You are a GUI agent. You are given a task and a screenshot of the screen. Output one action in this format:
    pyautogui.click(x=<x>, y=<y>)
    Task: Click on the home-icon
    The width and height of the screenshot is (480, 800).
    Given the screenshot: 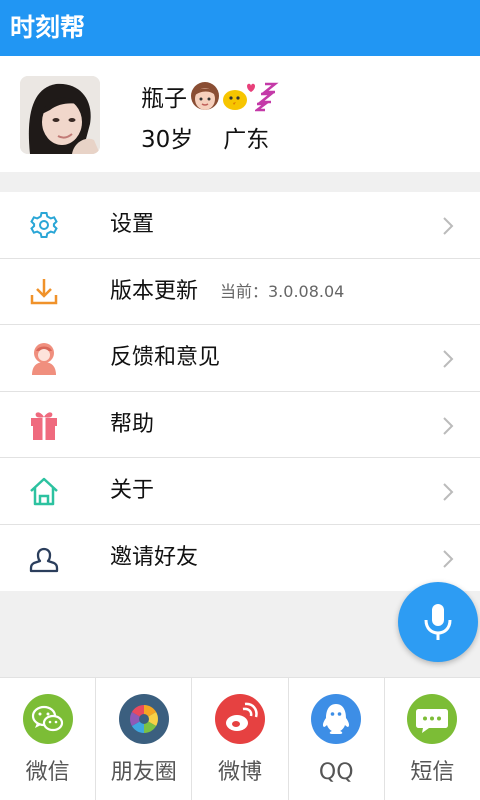 What is the action you would take?
    pyautogui.click(x=44, y=491)
    